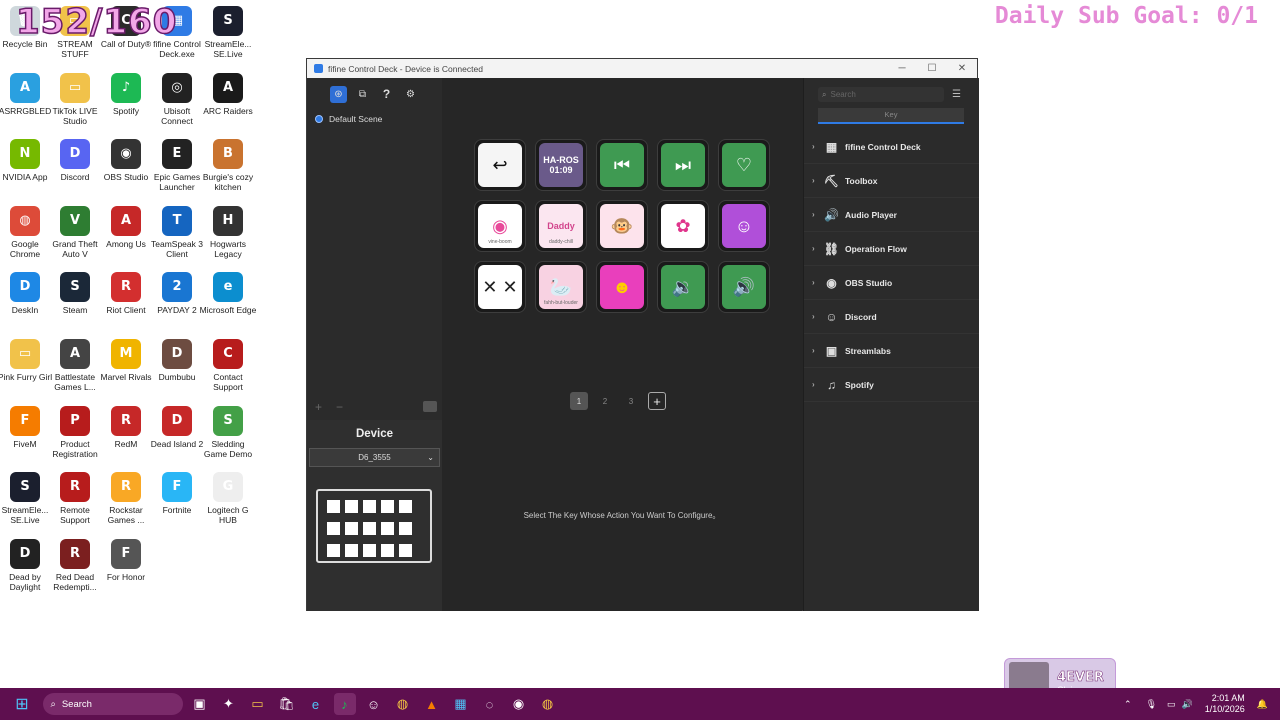 The height and width of the screenshot is (720, 1280). I want to click on desktop-icon: R Remote Support, so click(75, 498).